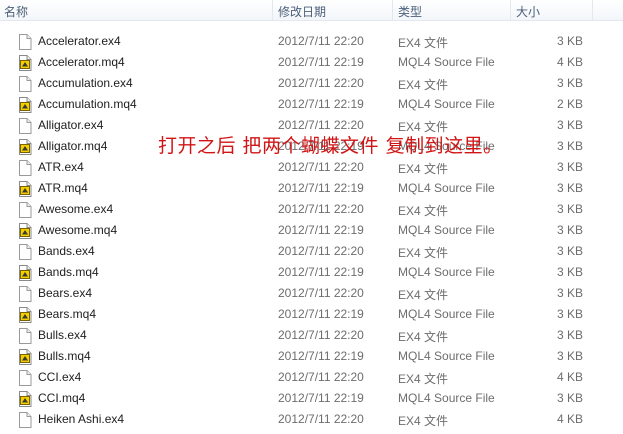 The height and width of the screenshot is (434, 623). Describe the element at coordinates (65, 293) in the screenshot. I see `file-name: Bears.ex4` at that location.